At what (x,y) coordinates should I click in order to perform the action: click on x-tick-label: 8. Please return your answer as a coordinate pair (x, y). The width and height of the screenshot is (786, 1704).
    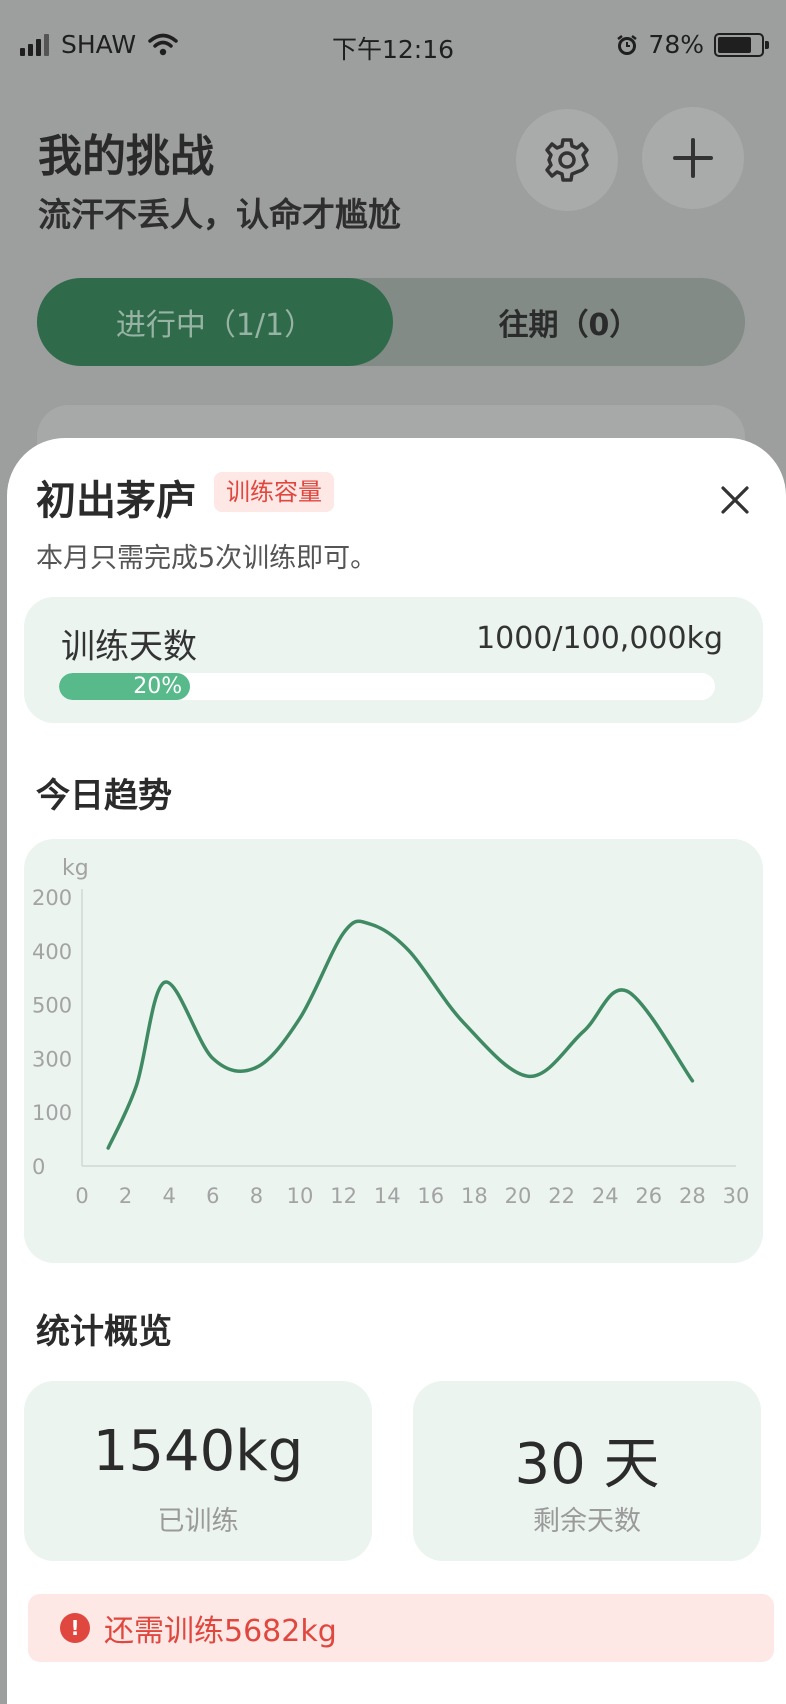
    Looking at the image, I should click on (256, 1196).